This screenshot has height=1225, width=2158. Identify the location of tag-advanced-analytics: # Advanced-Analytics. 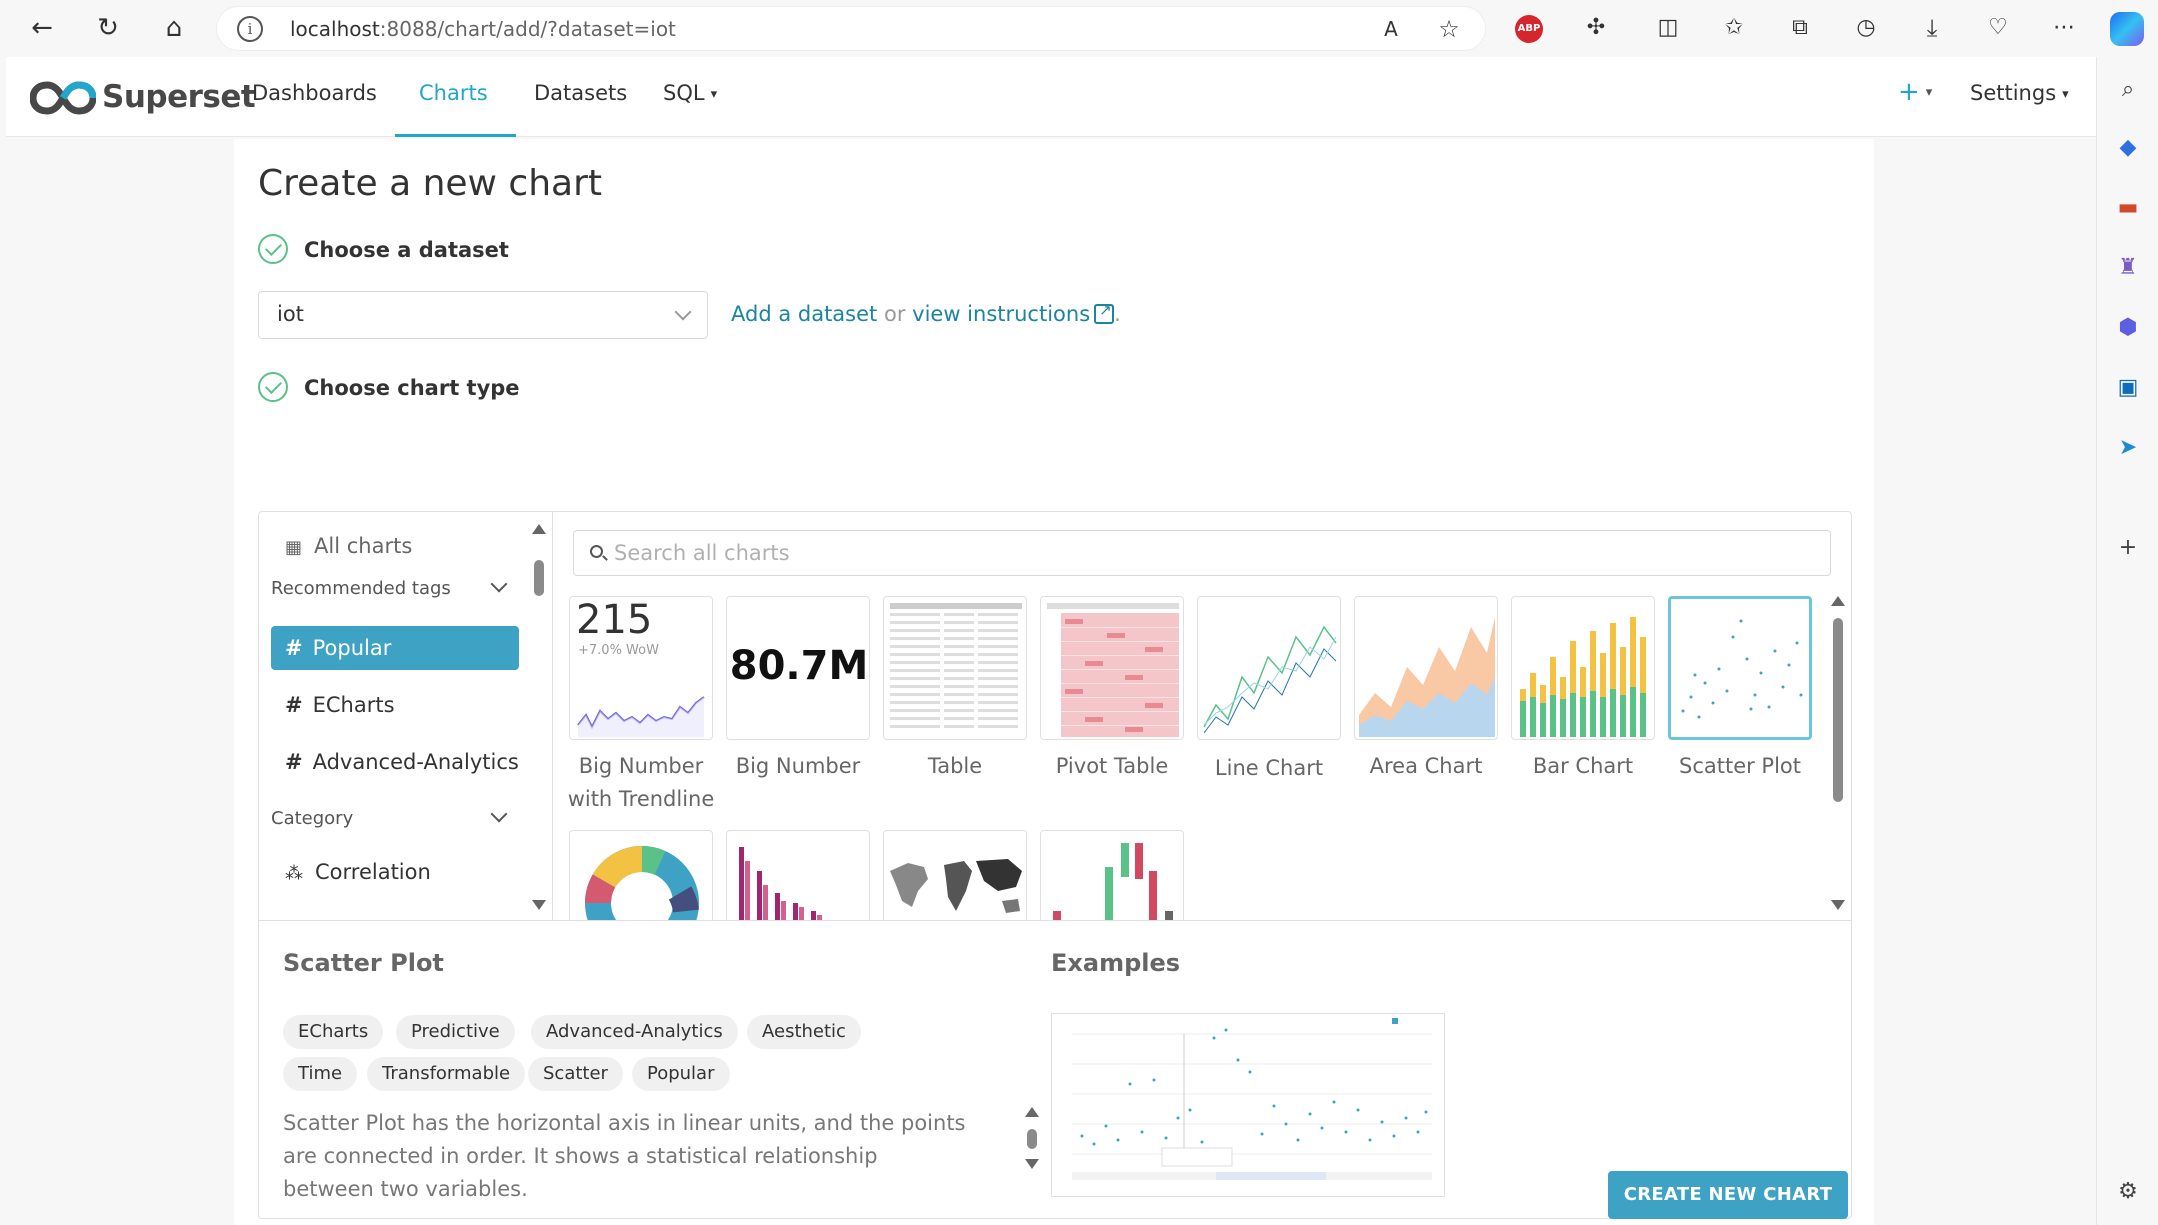
(395, 762).